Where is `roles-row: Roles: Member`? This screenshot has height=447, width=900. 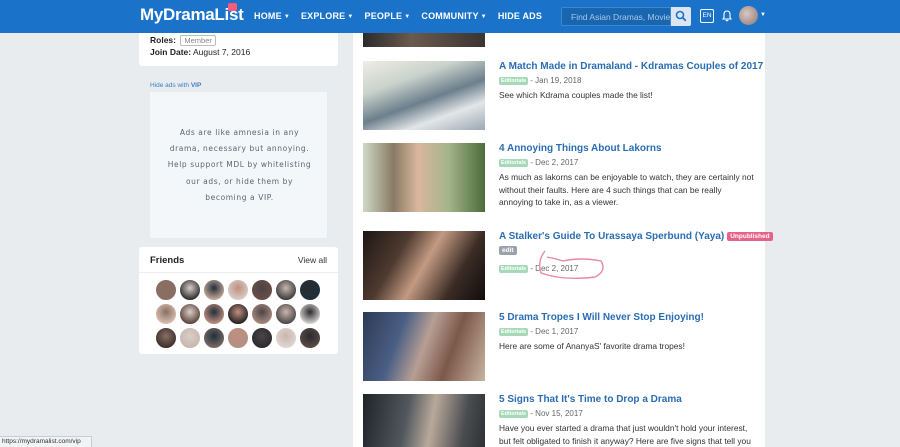 roles-row: Roles: Member is located at coordinates (183, 40).